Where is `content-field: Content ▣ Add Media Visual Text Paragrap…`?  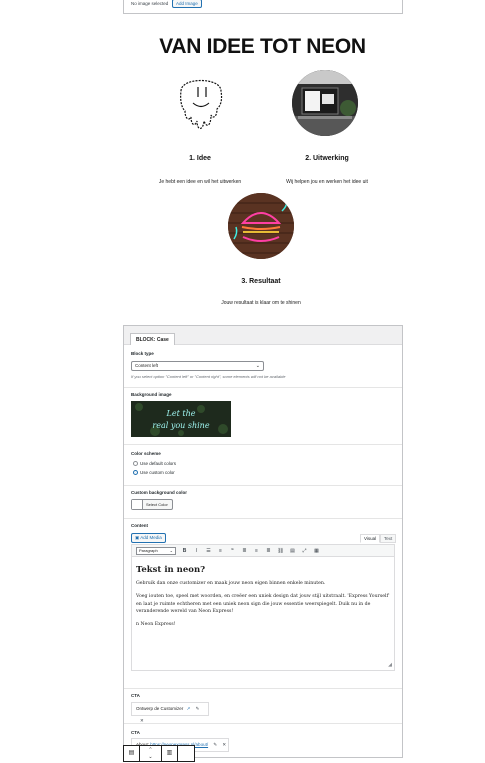 content-field: Content ▣ Add Media Visual Text Paragrap… is located at coordinates (263, 604).